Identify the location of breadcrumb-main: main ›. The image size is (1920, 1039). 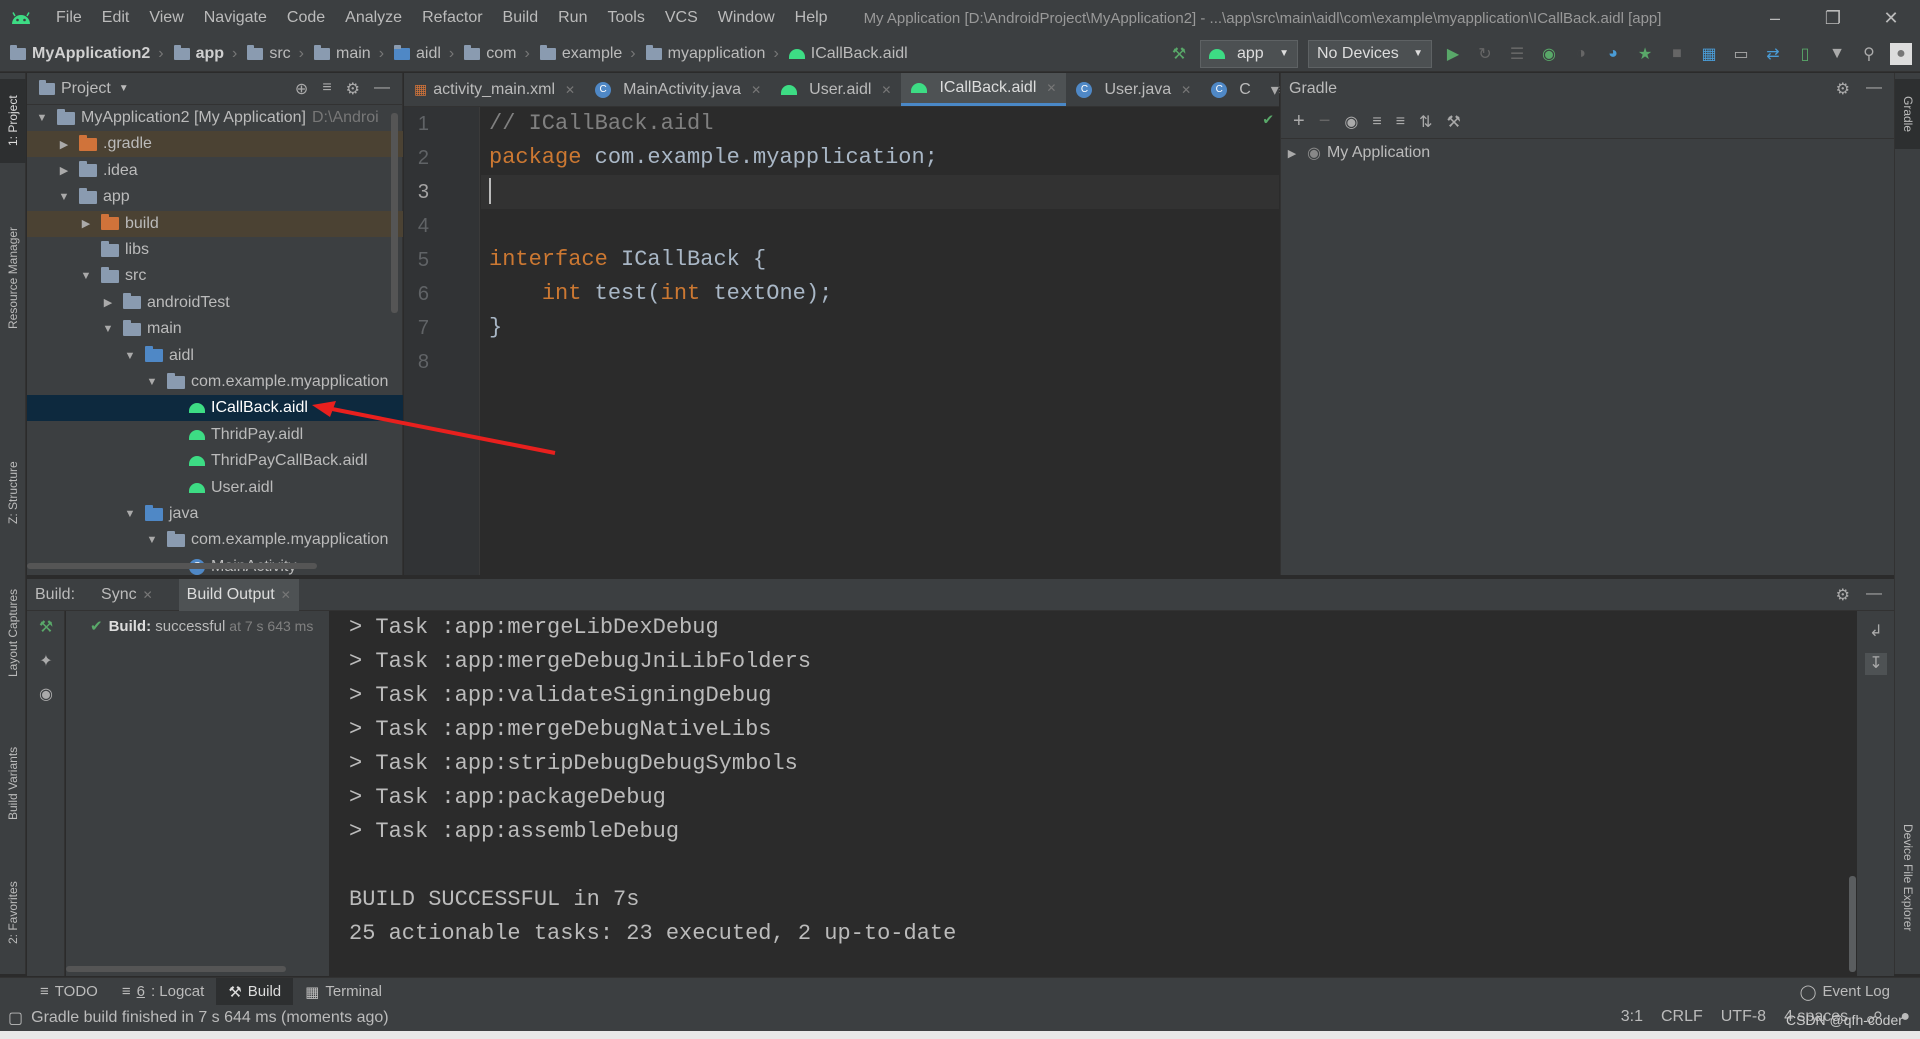
(344, 53).